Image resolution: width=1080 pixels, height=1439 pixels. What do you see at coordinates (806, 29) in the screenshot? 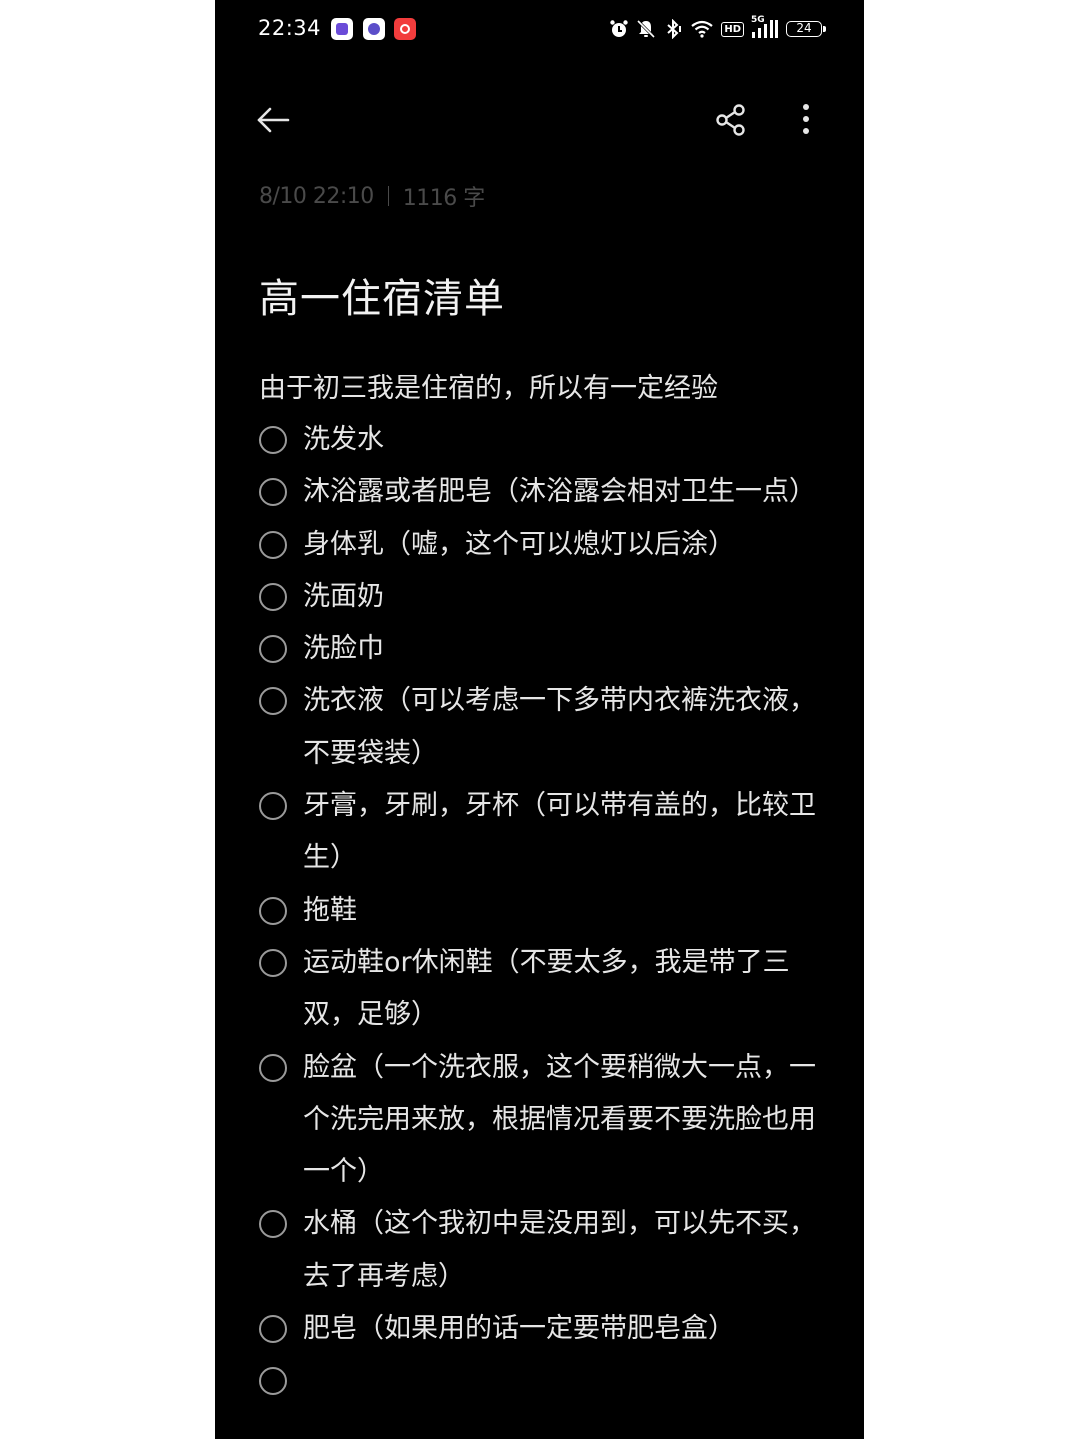
I see `battery-icon: 24` at bounding box center [806, 29].